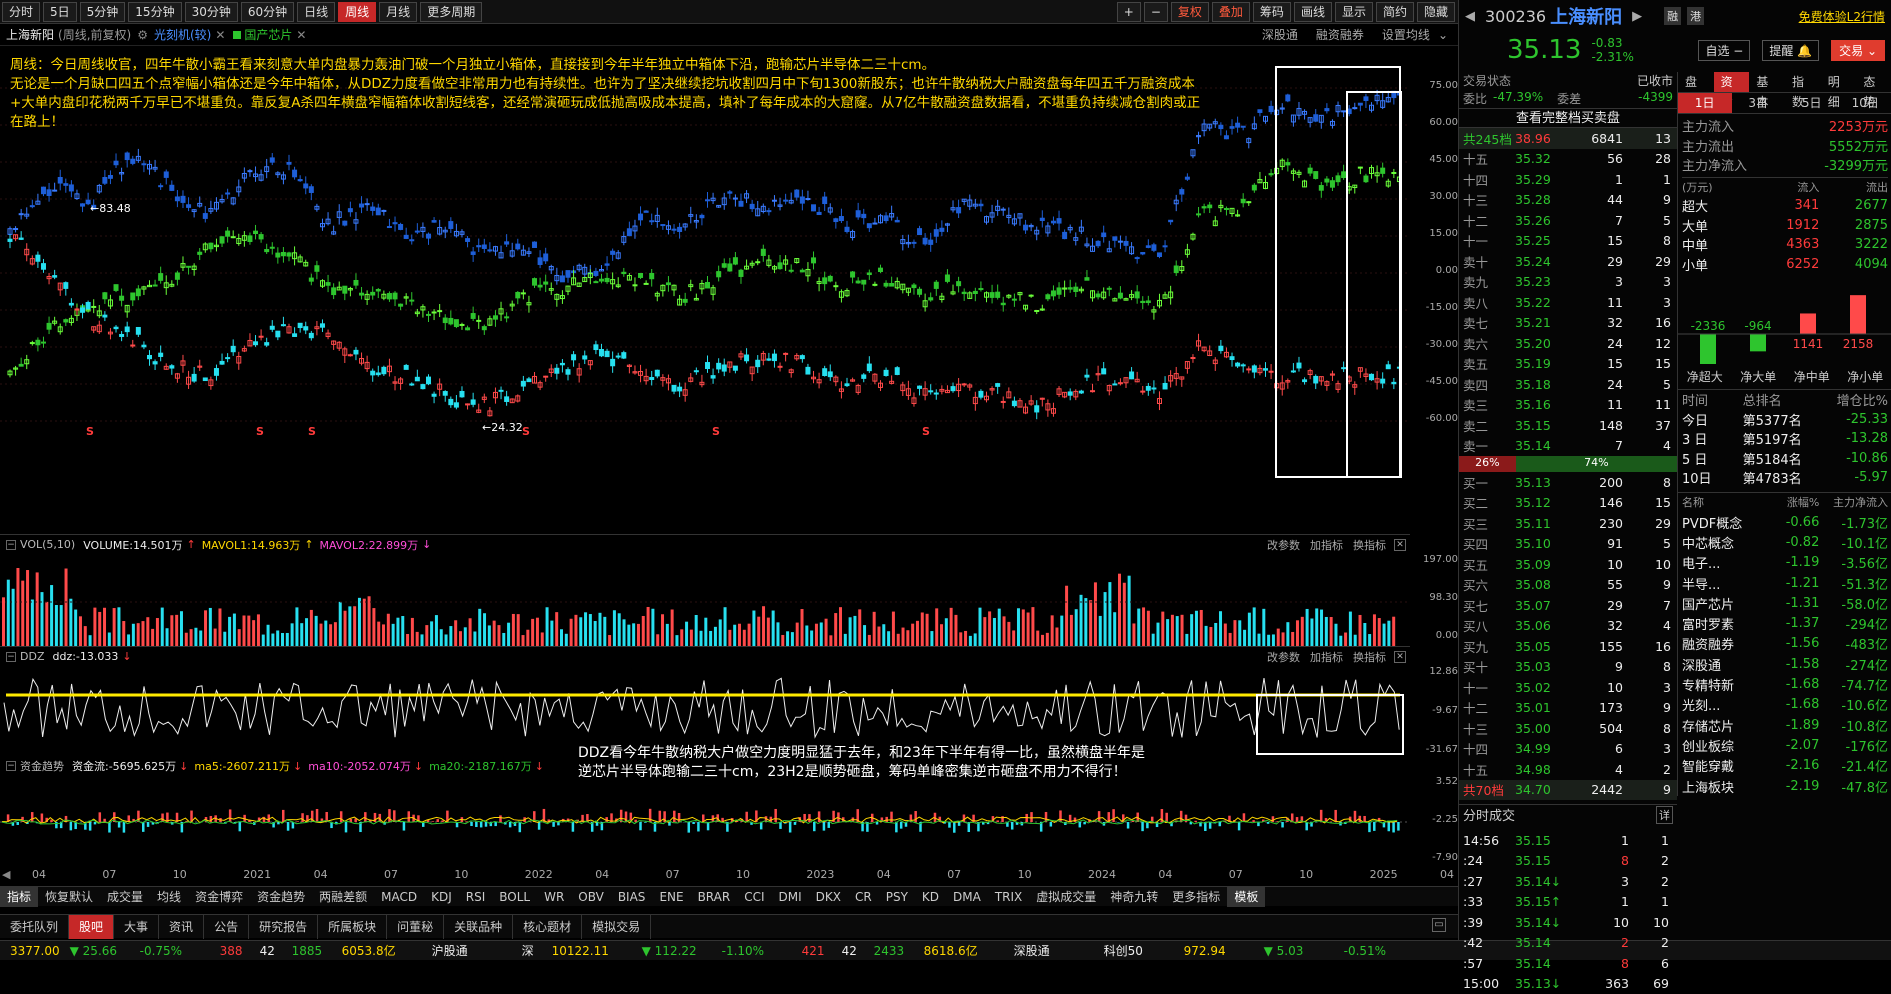  I want to click on quote-tab-4: 明细, so click(1839, 82).